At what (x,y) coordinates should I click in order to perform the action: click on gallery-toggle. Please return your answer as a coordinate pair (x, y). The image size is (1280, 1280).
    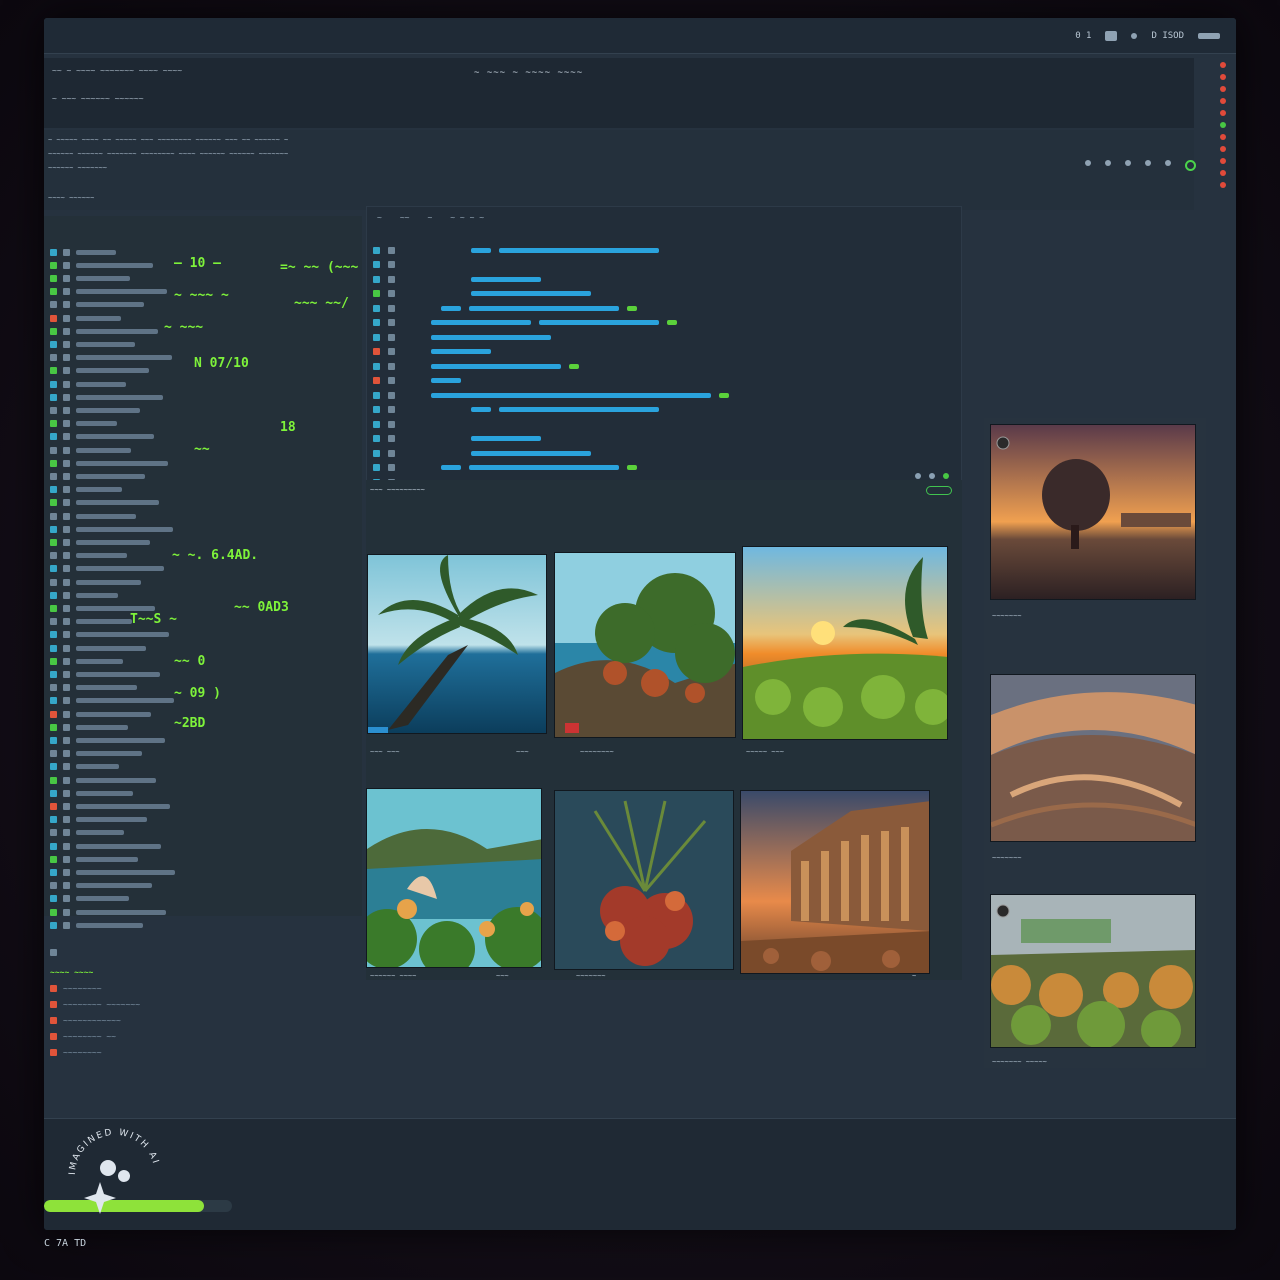
    Looking at the image, I should click on (939, 490).